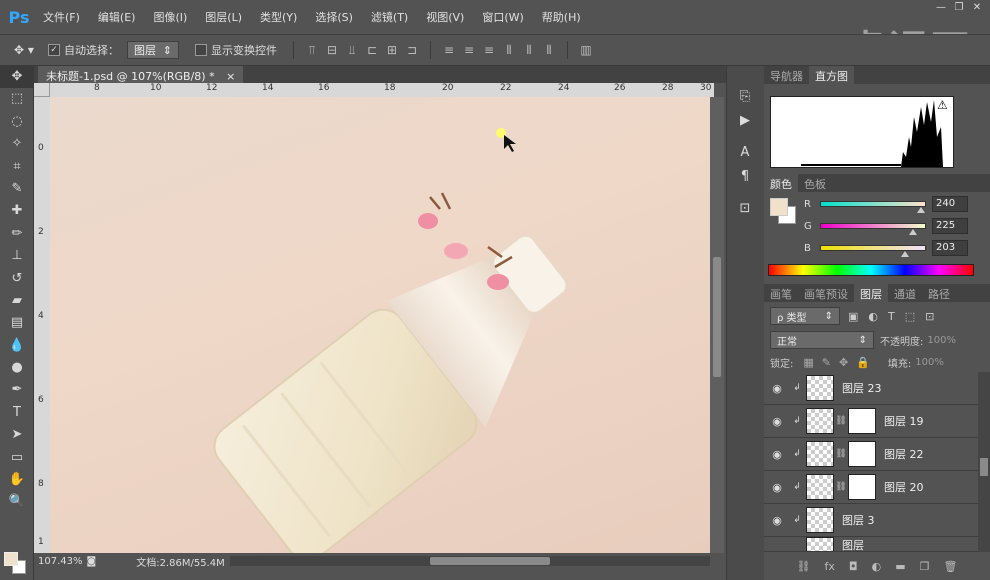 This screenshot has width=990, height=580. What do you see at coordinates (17, 256) in the screenshot?
I see `clone-stamp-tool-icon: ⊥` at bounding box center [17, 256].